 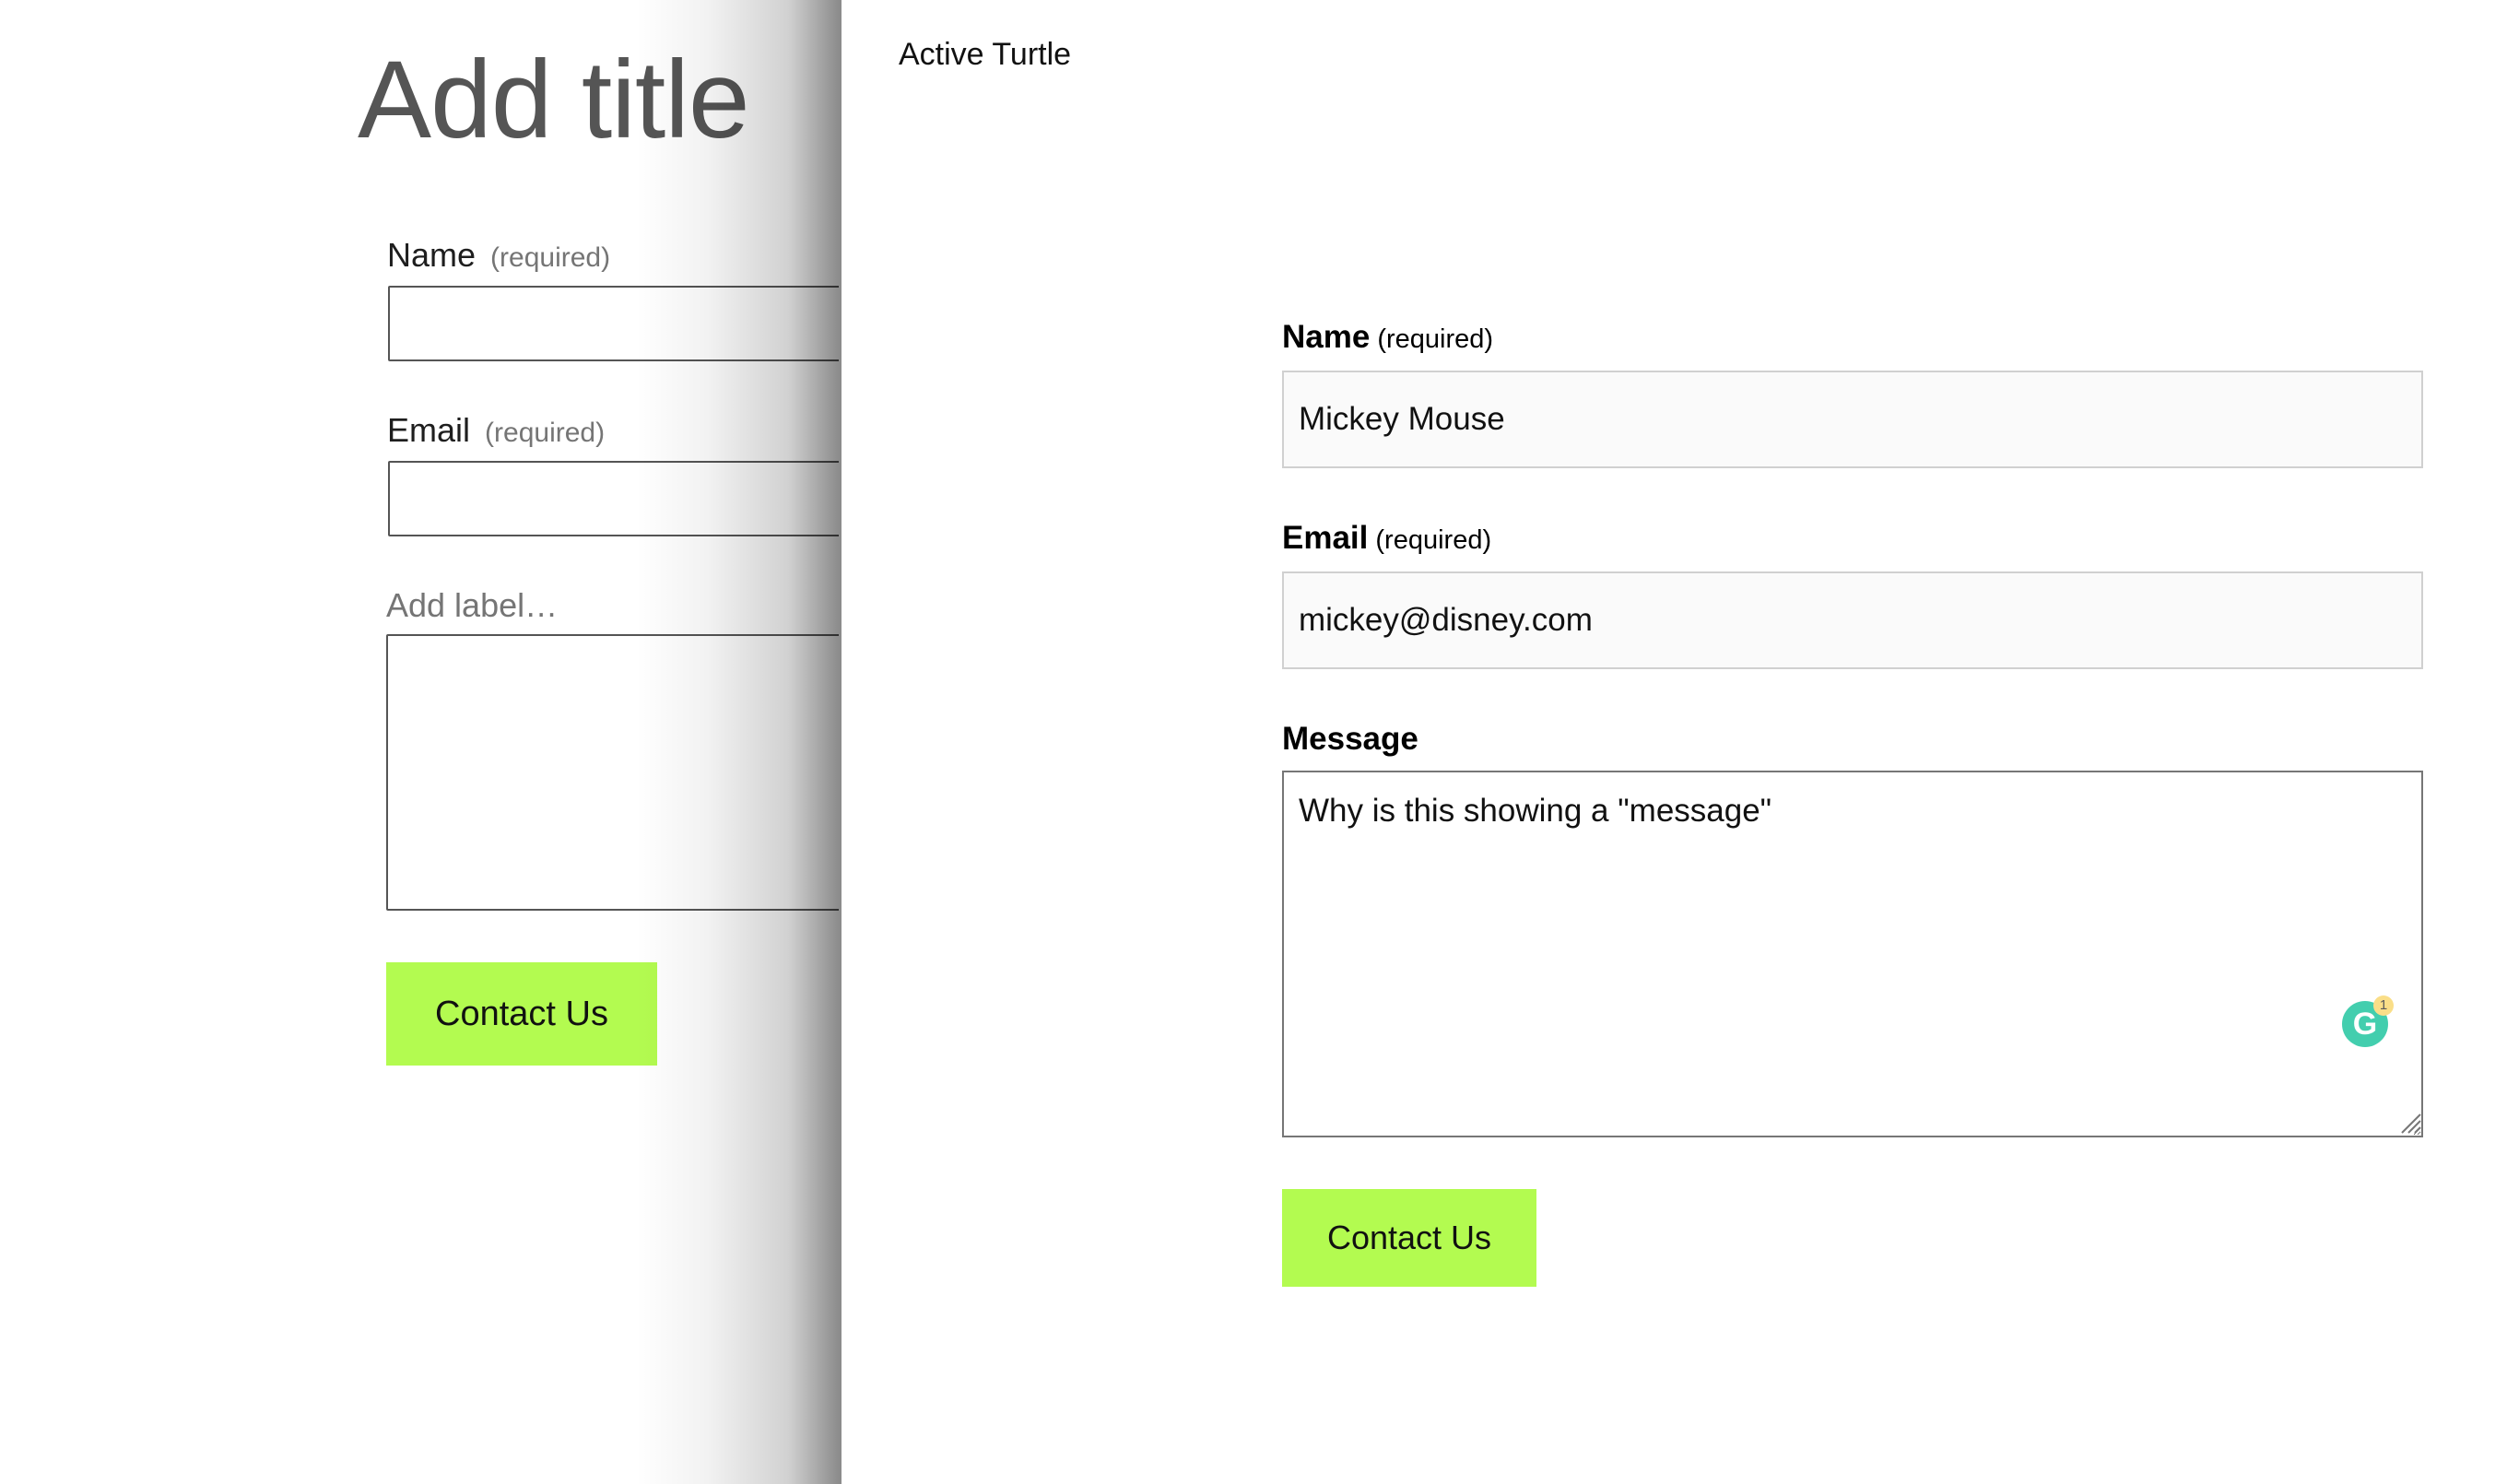 I want to click on editor-email-label-text: Email, so click(x=429, y=430).